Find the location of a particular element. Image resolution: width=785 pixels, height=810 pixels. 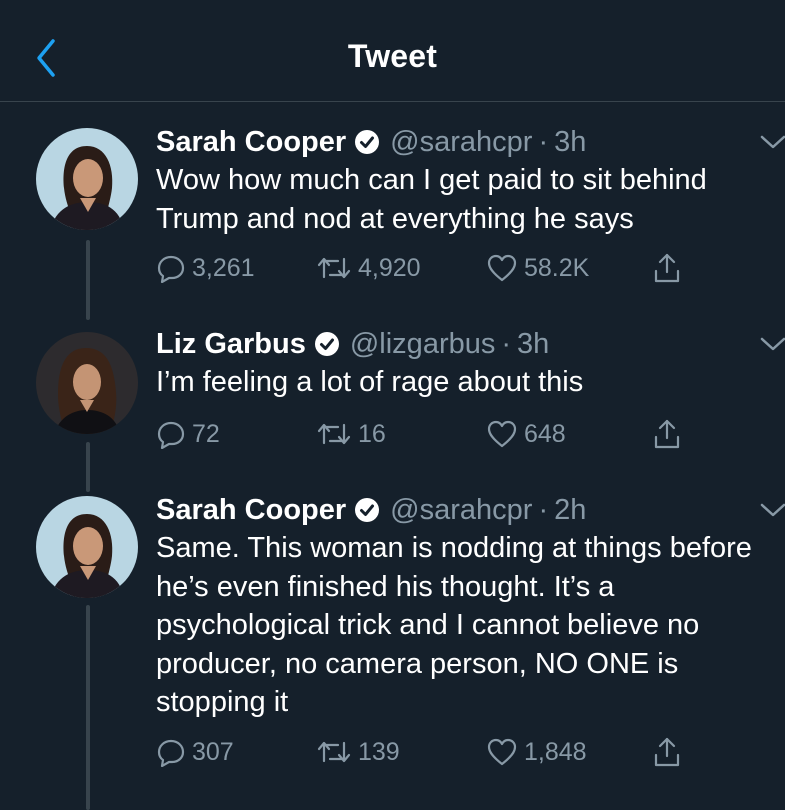

like-count: 58.2K is located at coordinates (557, 267).